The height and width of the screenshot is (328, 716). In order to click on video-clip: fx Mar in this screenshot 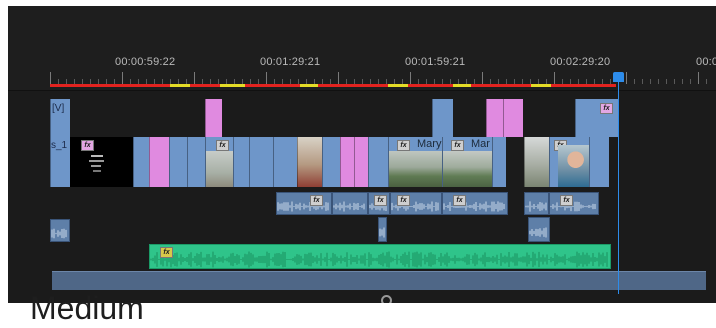, I will do `click(467, 162)`.